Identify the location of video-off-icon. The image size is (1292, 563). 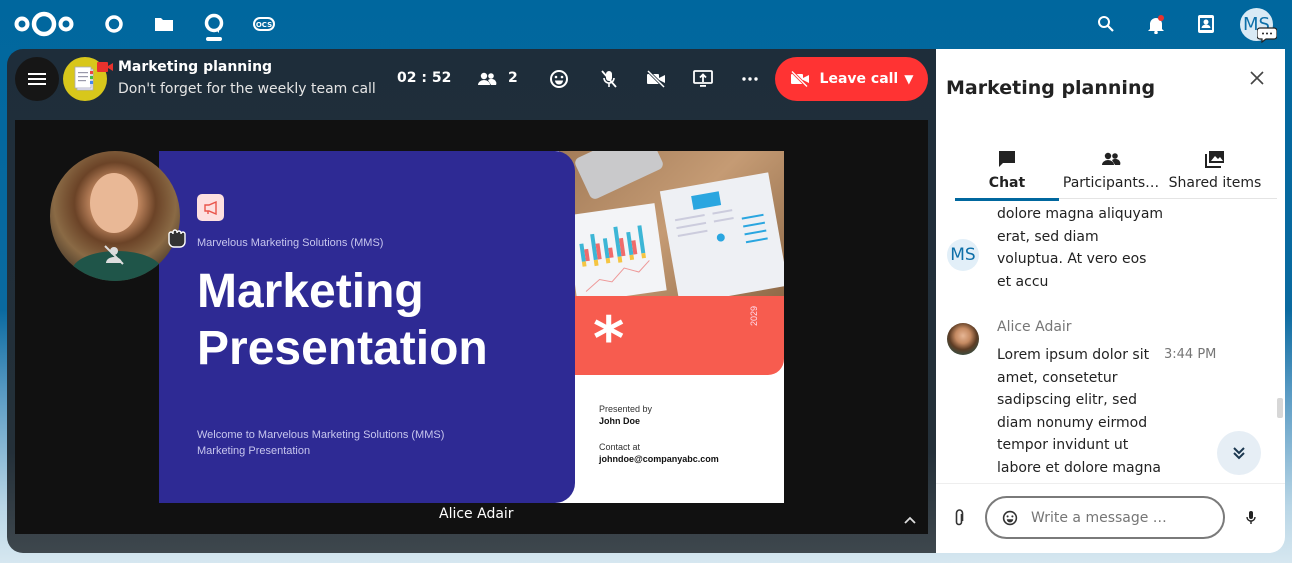
(799, 79).